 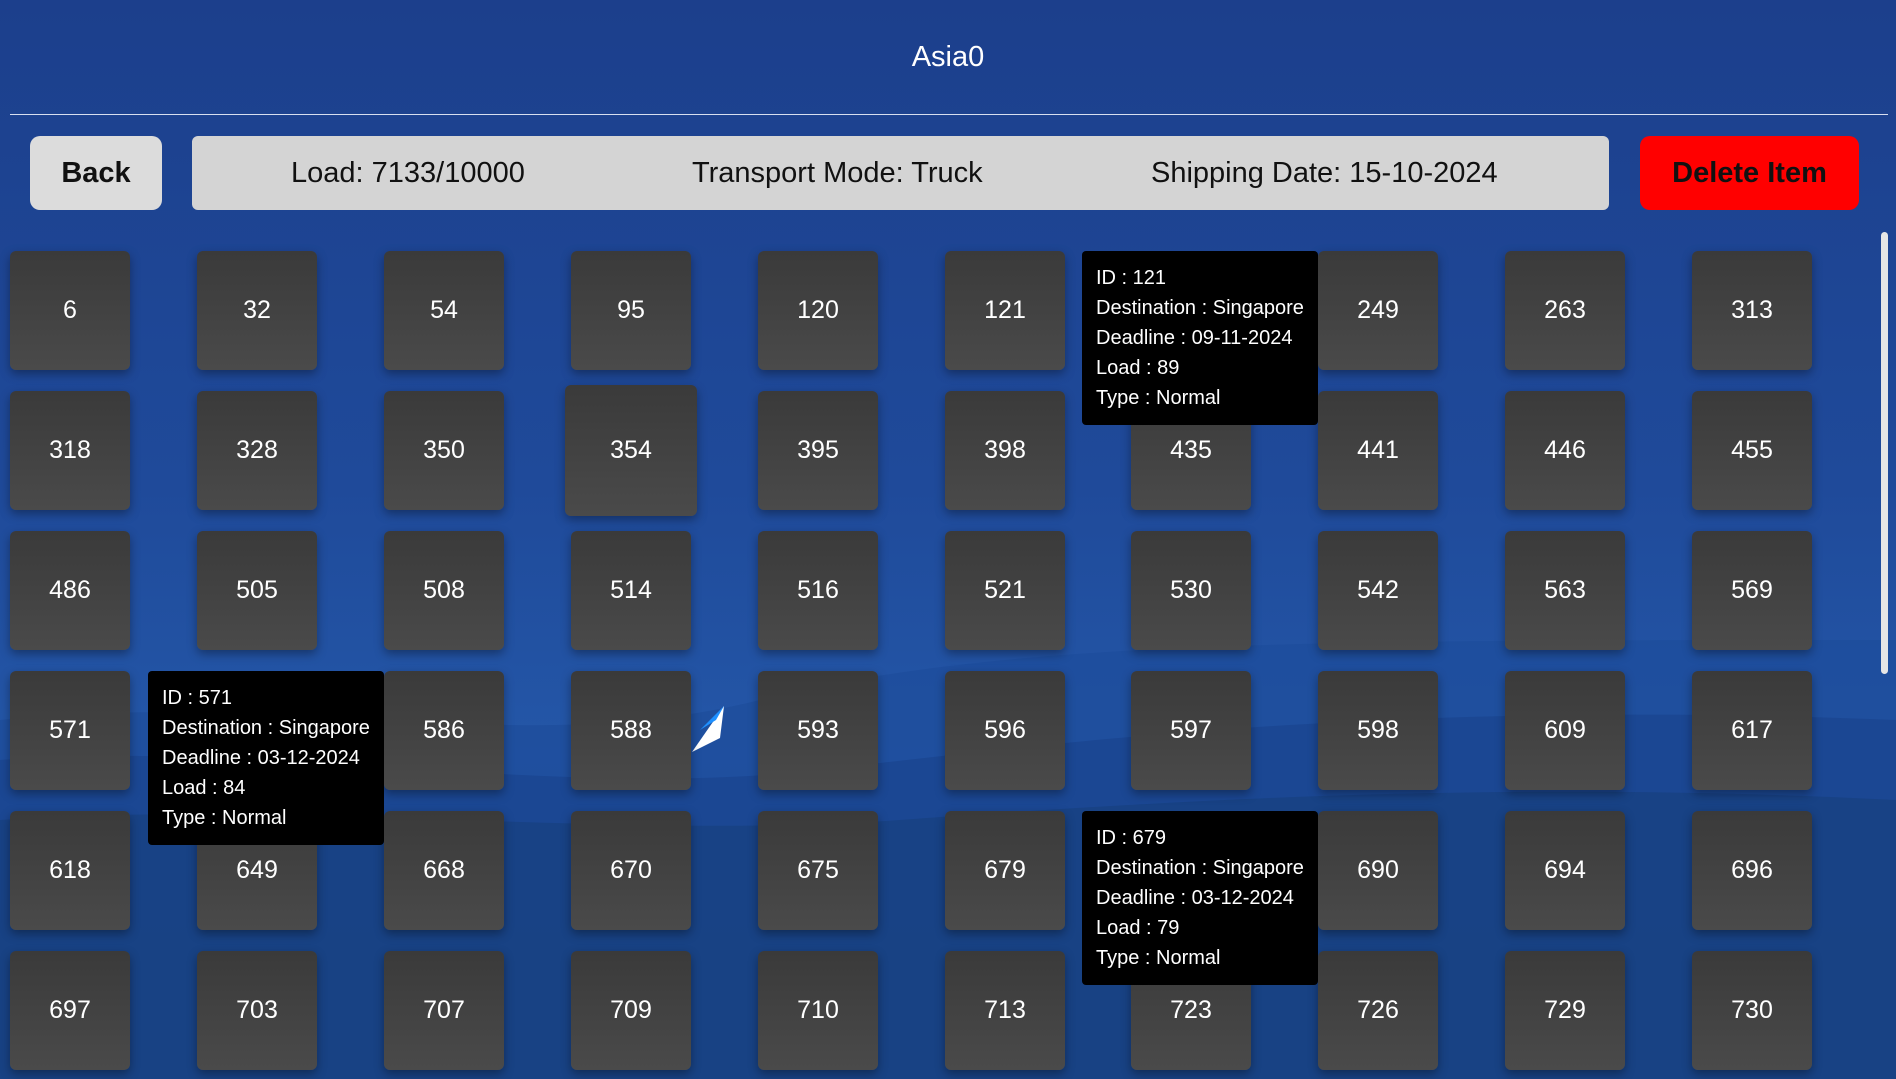 I want to click on item-box: 350, so click(x=444, y=450).